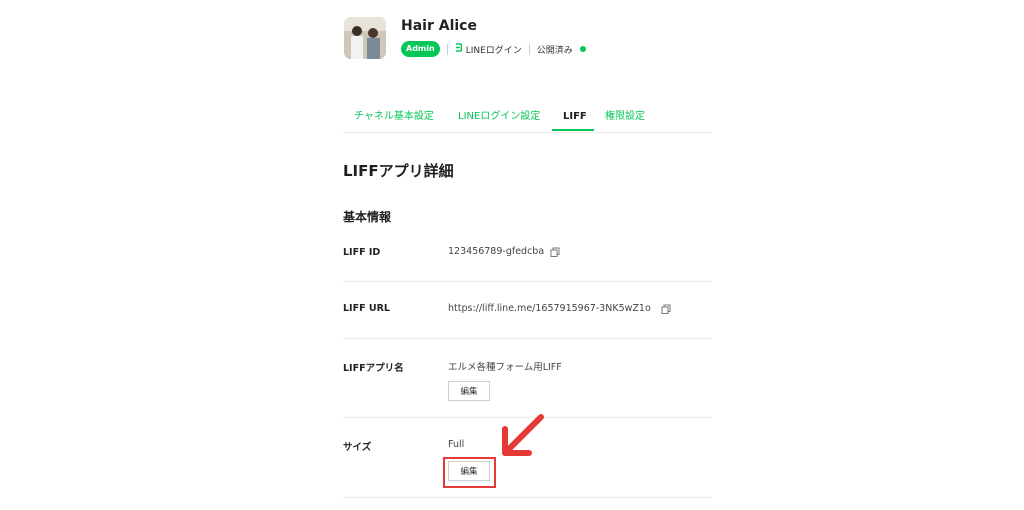 The image size is (1024, 510). What do you see at coordinates (582, 49) in the screenshot?
I see `status-dot-icon` at bounding box center [582, 49].